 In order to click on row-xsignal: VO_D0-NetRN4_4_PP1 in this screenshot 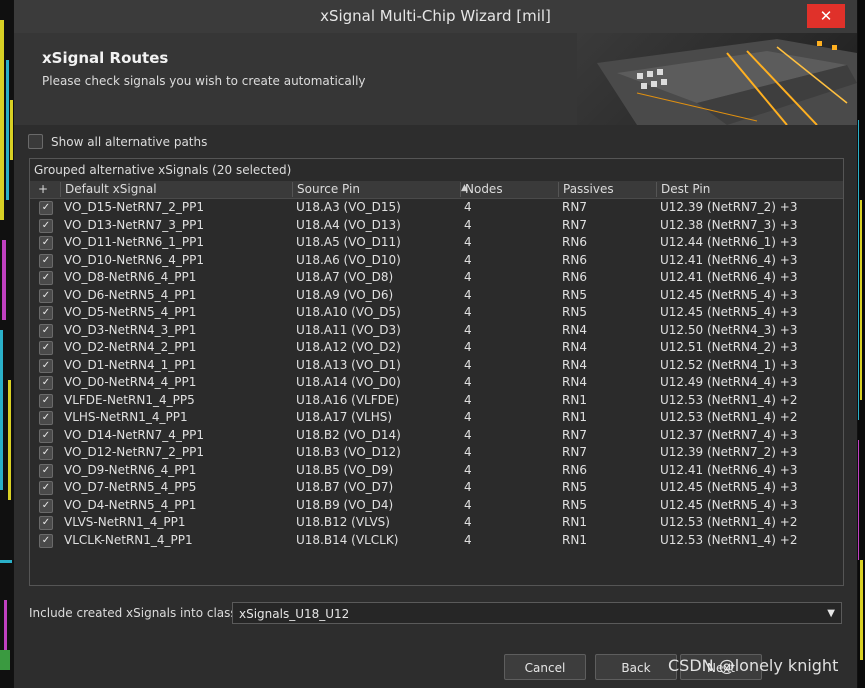, I will do `click(130, 382)`.